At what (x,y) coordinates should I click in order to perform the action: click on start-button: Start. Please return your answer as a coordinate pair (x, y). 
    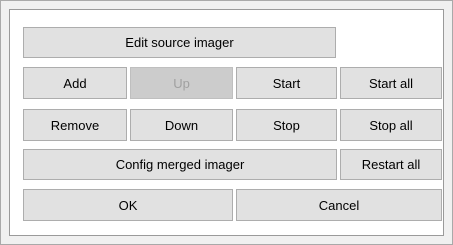
    Looking at the image, I should click on (286, 83).